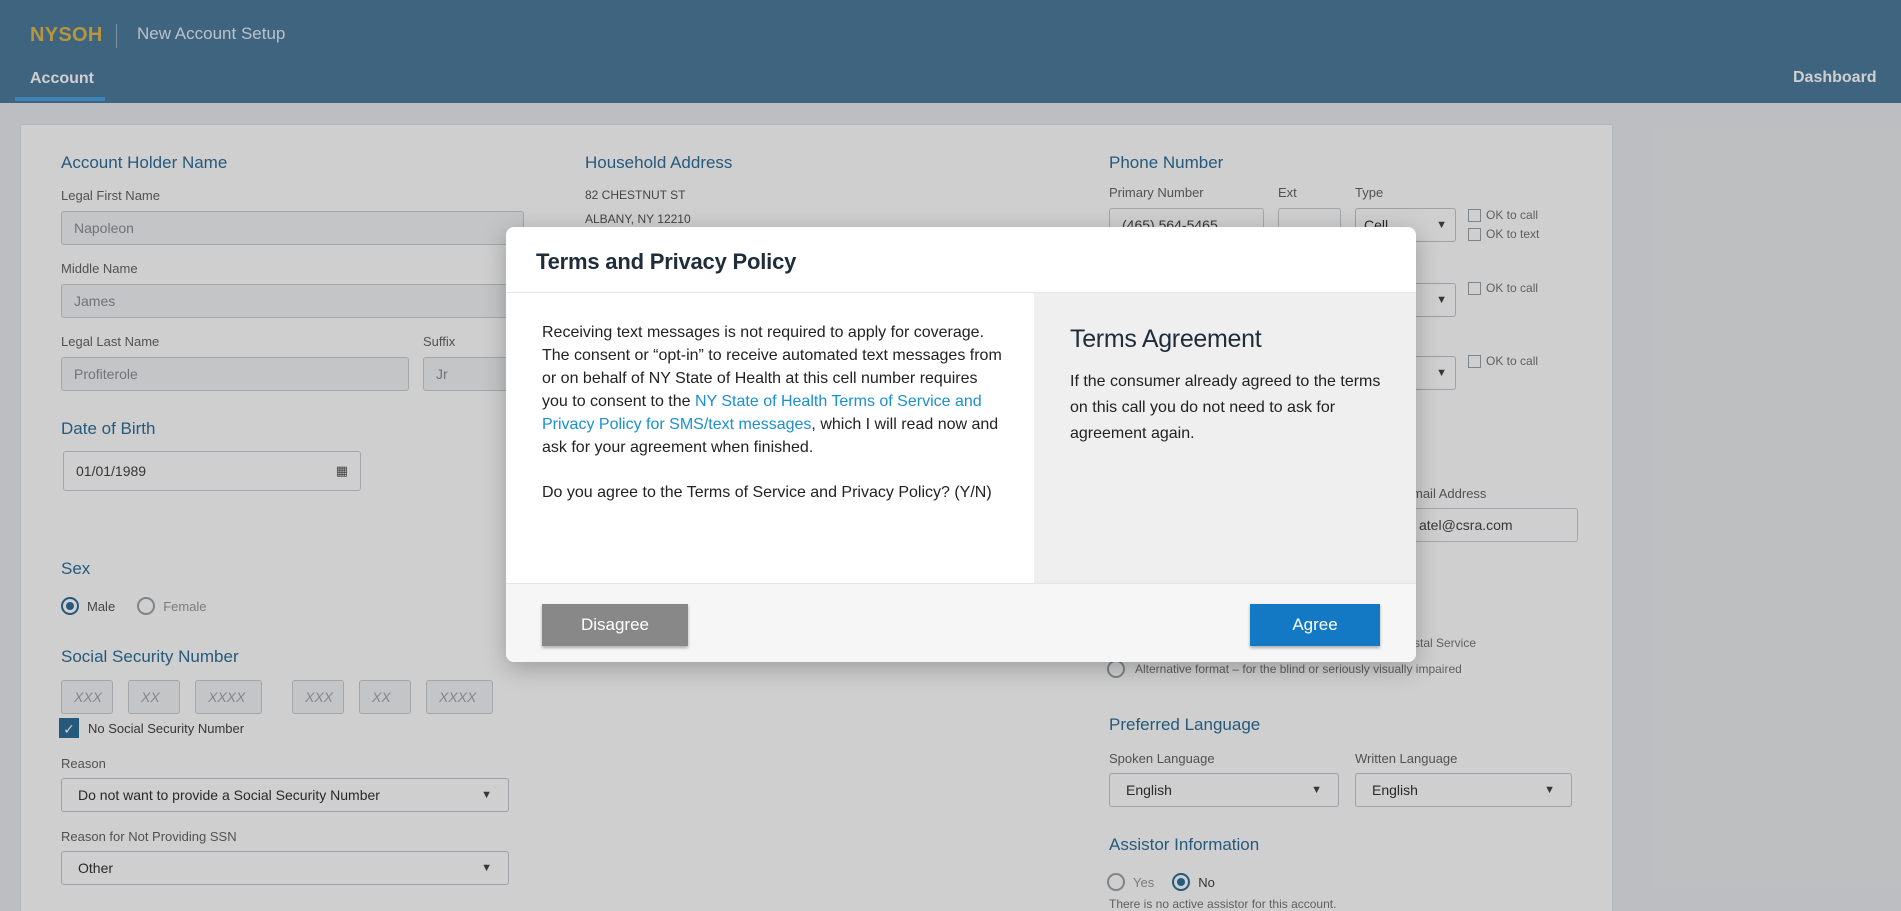  I want to click on modal-title: Terms and Privacy Policy, so click(666, 261).